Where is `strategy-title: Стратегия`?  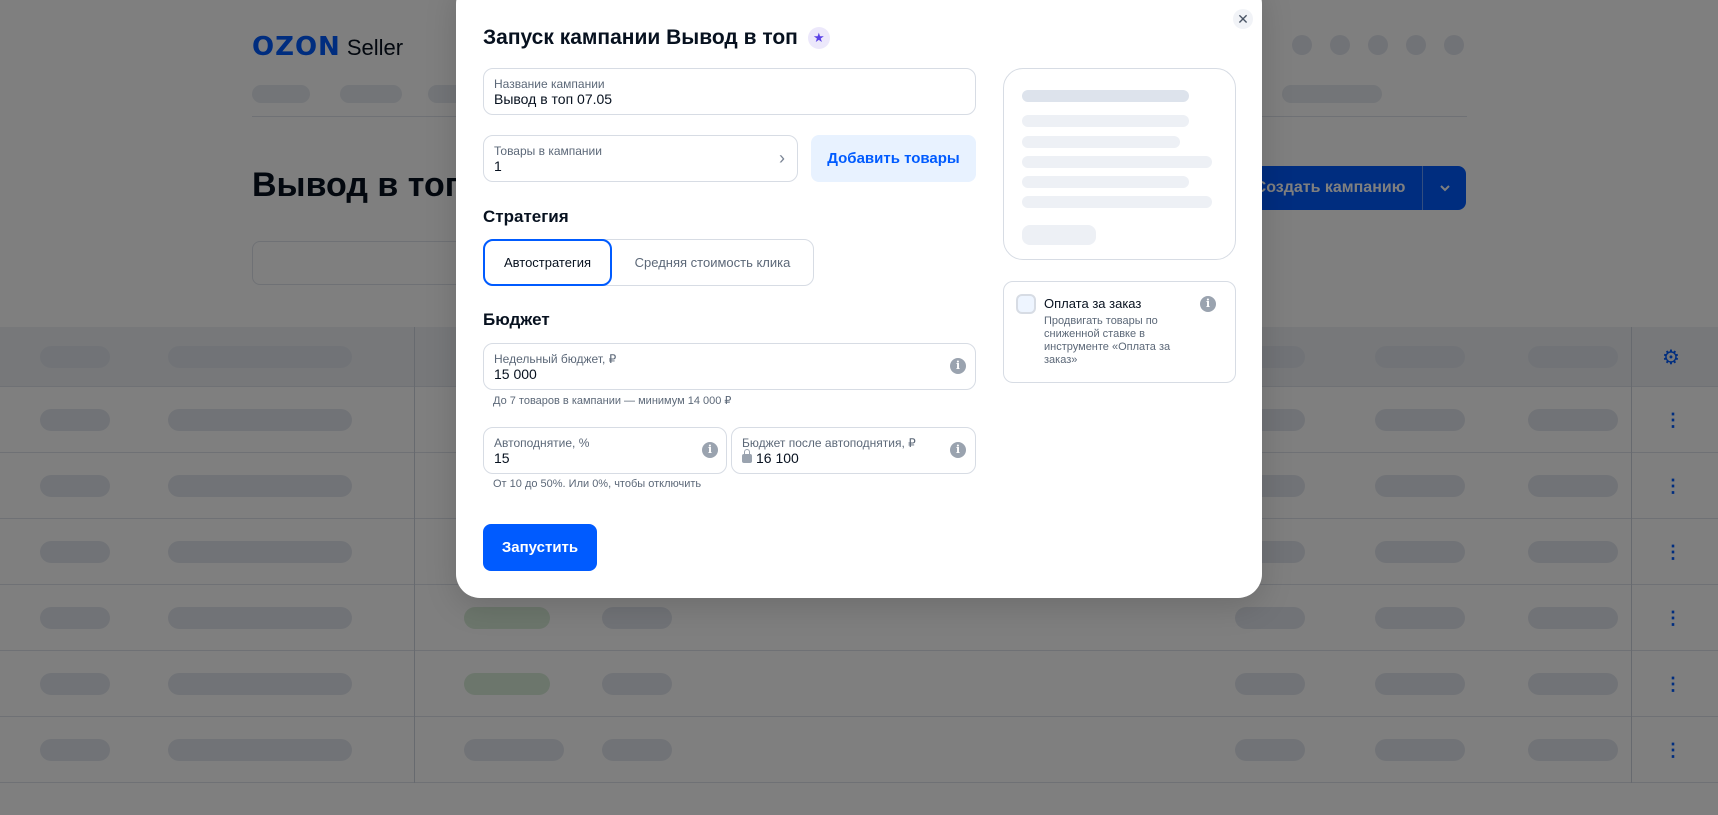
strategy-title: Стратегия is located at coordinates (526, 216).